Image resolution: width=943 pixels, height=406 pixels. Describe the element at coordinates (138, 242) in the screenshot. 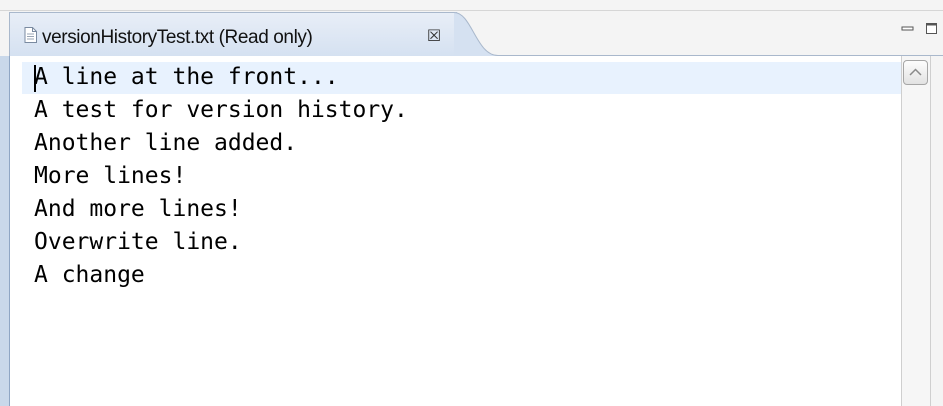

I see `editor-line-6: Overwrite line.` at that location.